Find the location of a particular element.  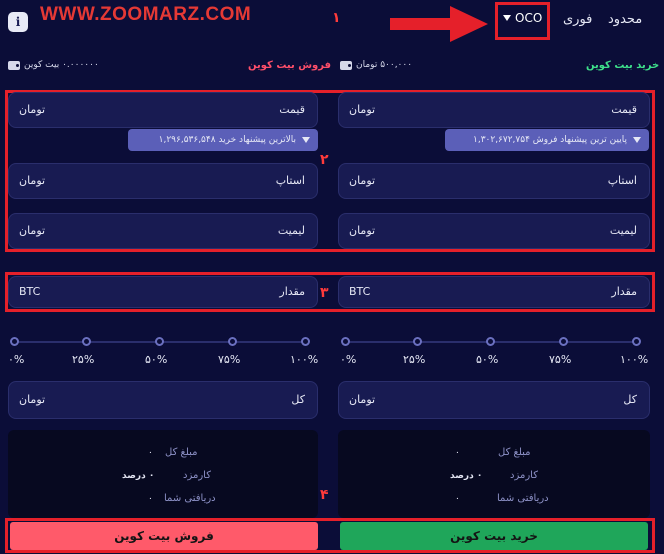

sell-percent-label-75: ۷۵% is located at coordinates (229, 359).